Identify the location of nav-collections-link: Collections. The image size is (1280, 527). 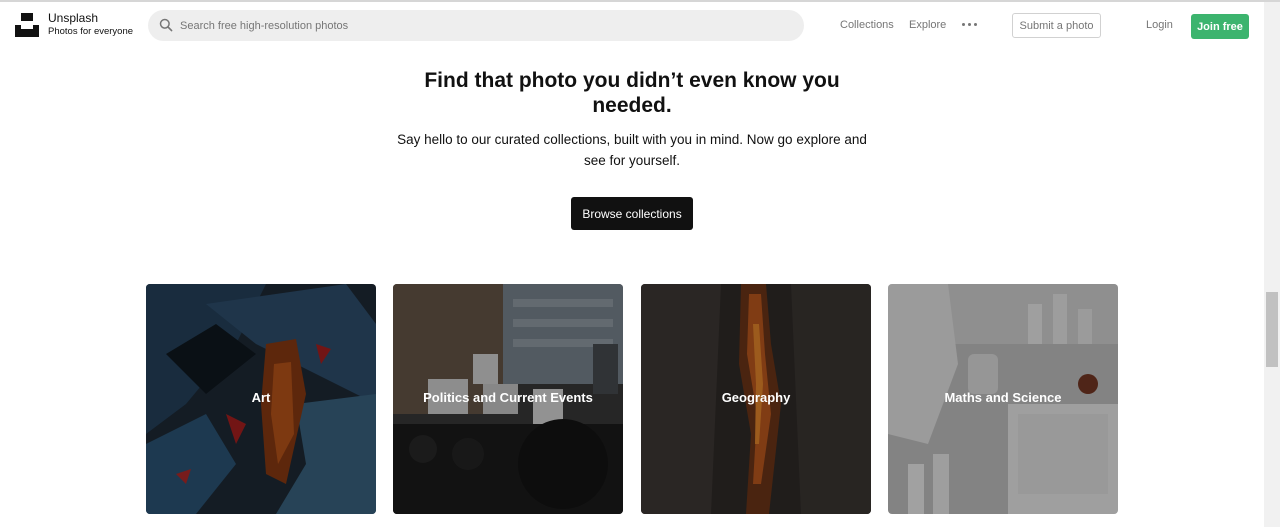
(867, 25).